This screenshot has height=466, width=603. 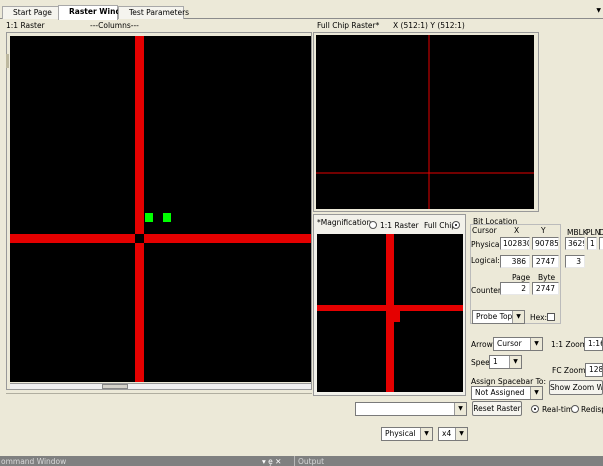 What do you see at coordinates (601, 243) in the screenshot?
I see `d-field` at bounding box center [601, 243].